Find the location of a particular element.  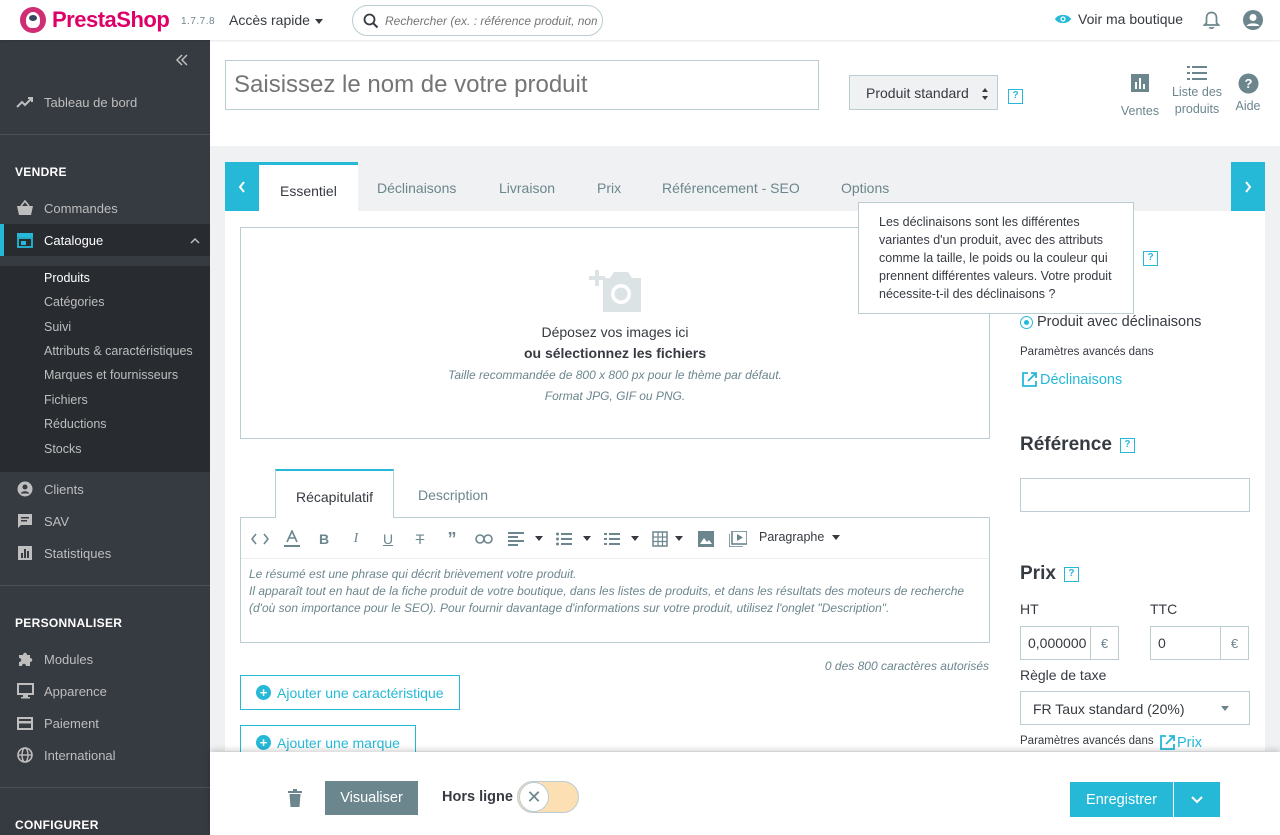

delete-button is located at coordinates (295, 799).